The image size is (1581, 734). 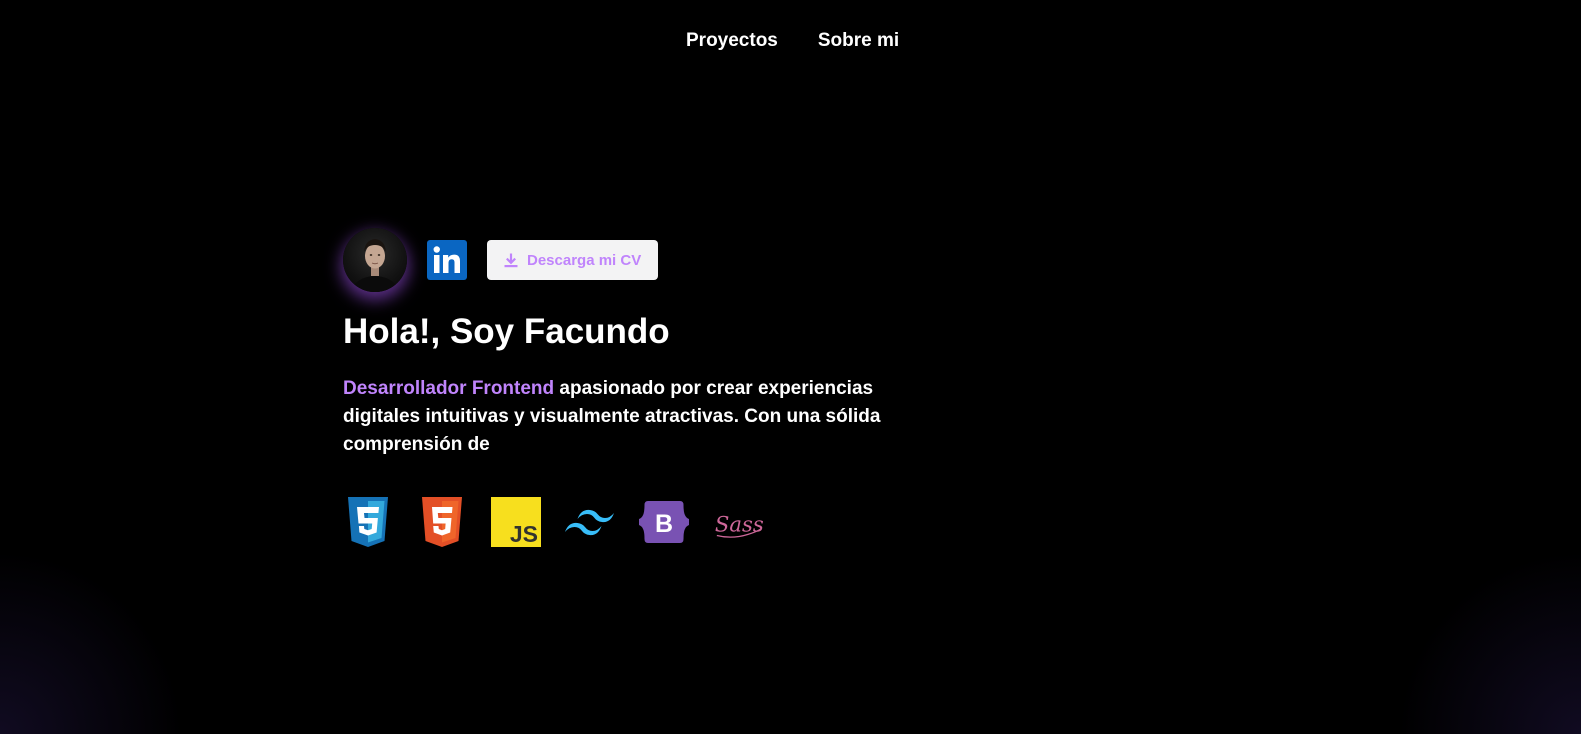 What do you see at coordinates (858, 41) in the screenshot?
I see `nav-link-sobre-mi: Sobre mi` at bounding box center [858, 41].